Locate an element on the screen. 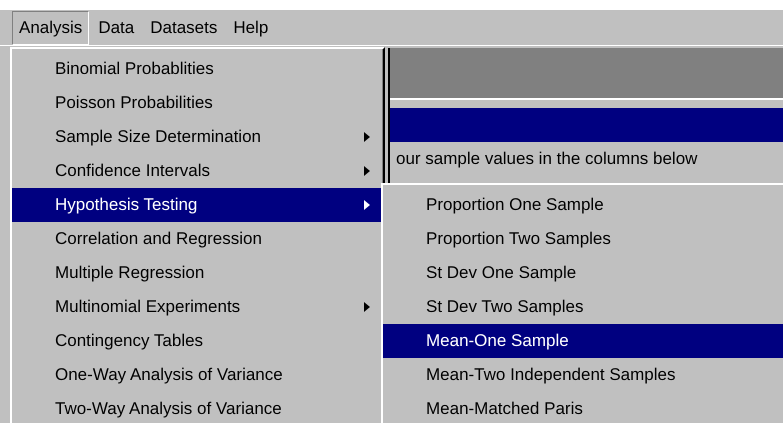 This screenshot has width=783, height=423. menu-item: Confidence Intervals is located at coordinates (197, 171).